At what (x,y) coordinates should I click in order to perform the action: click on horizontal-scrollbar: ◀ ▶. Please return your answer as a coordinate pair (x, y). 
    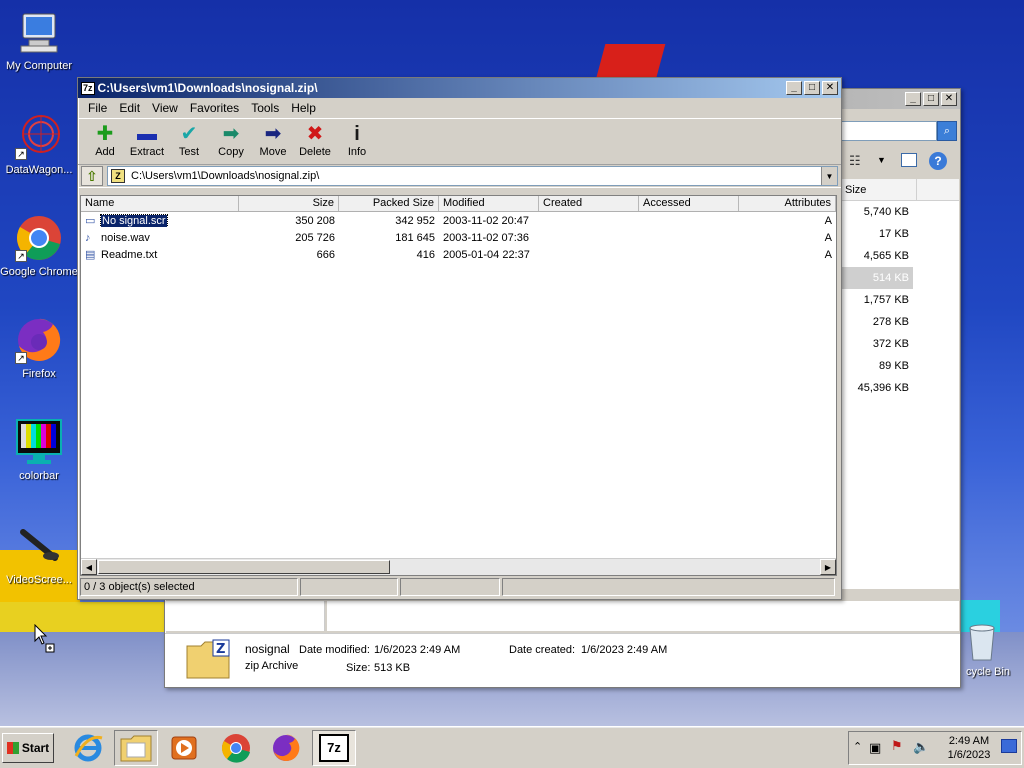
    Looking at the image, I should click on (458, 566).